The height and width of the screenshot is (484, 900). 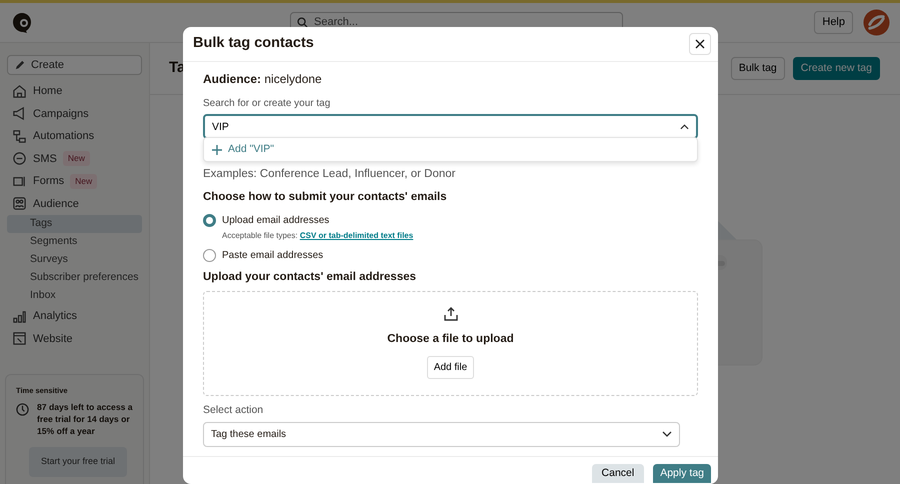 What do you see at coordinates (85, 419) in the screenshot?
I see `trial-message: 87 days left to access a free trial for 14 days or 15% off a year` at bounding box center [85, 419].